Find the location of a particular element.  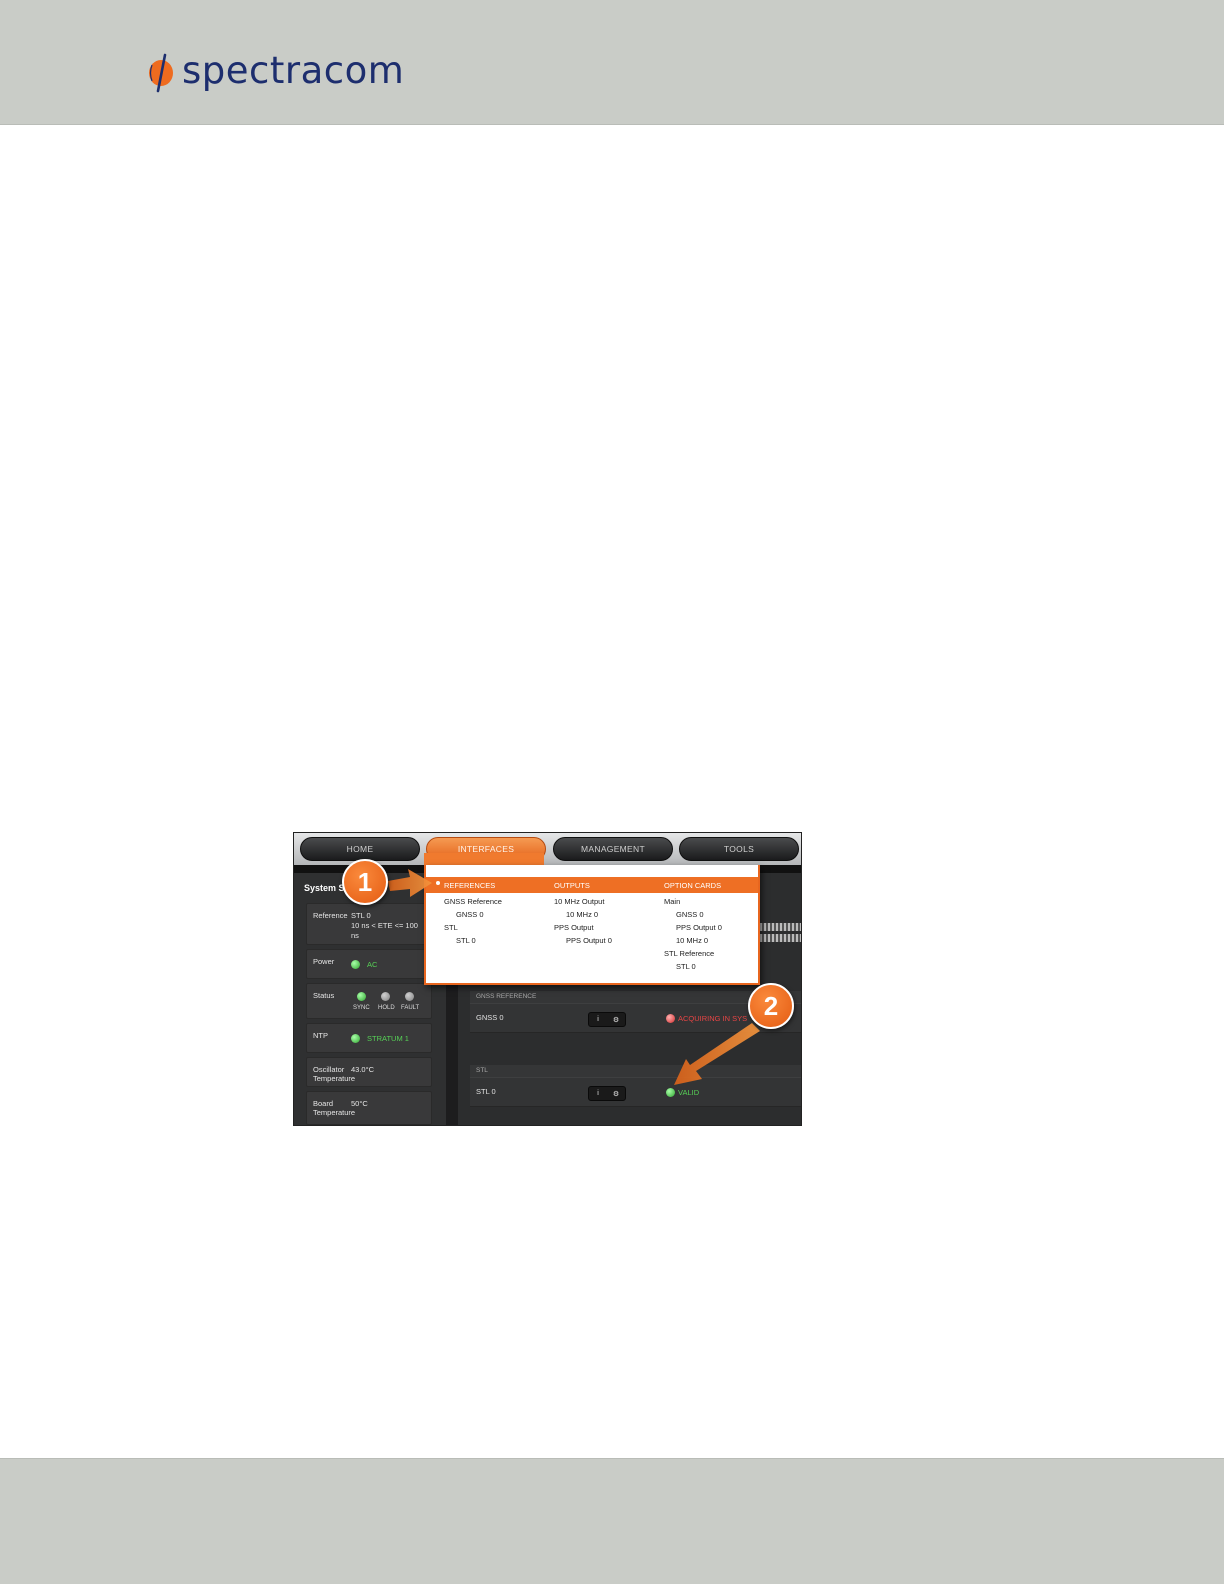

page-header: spectracom is located at coordinates (612, 62).